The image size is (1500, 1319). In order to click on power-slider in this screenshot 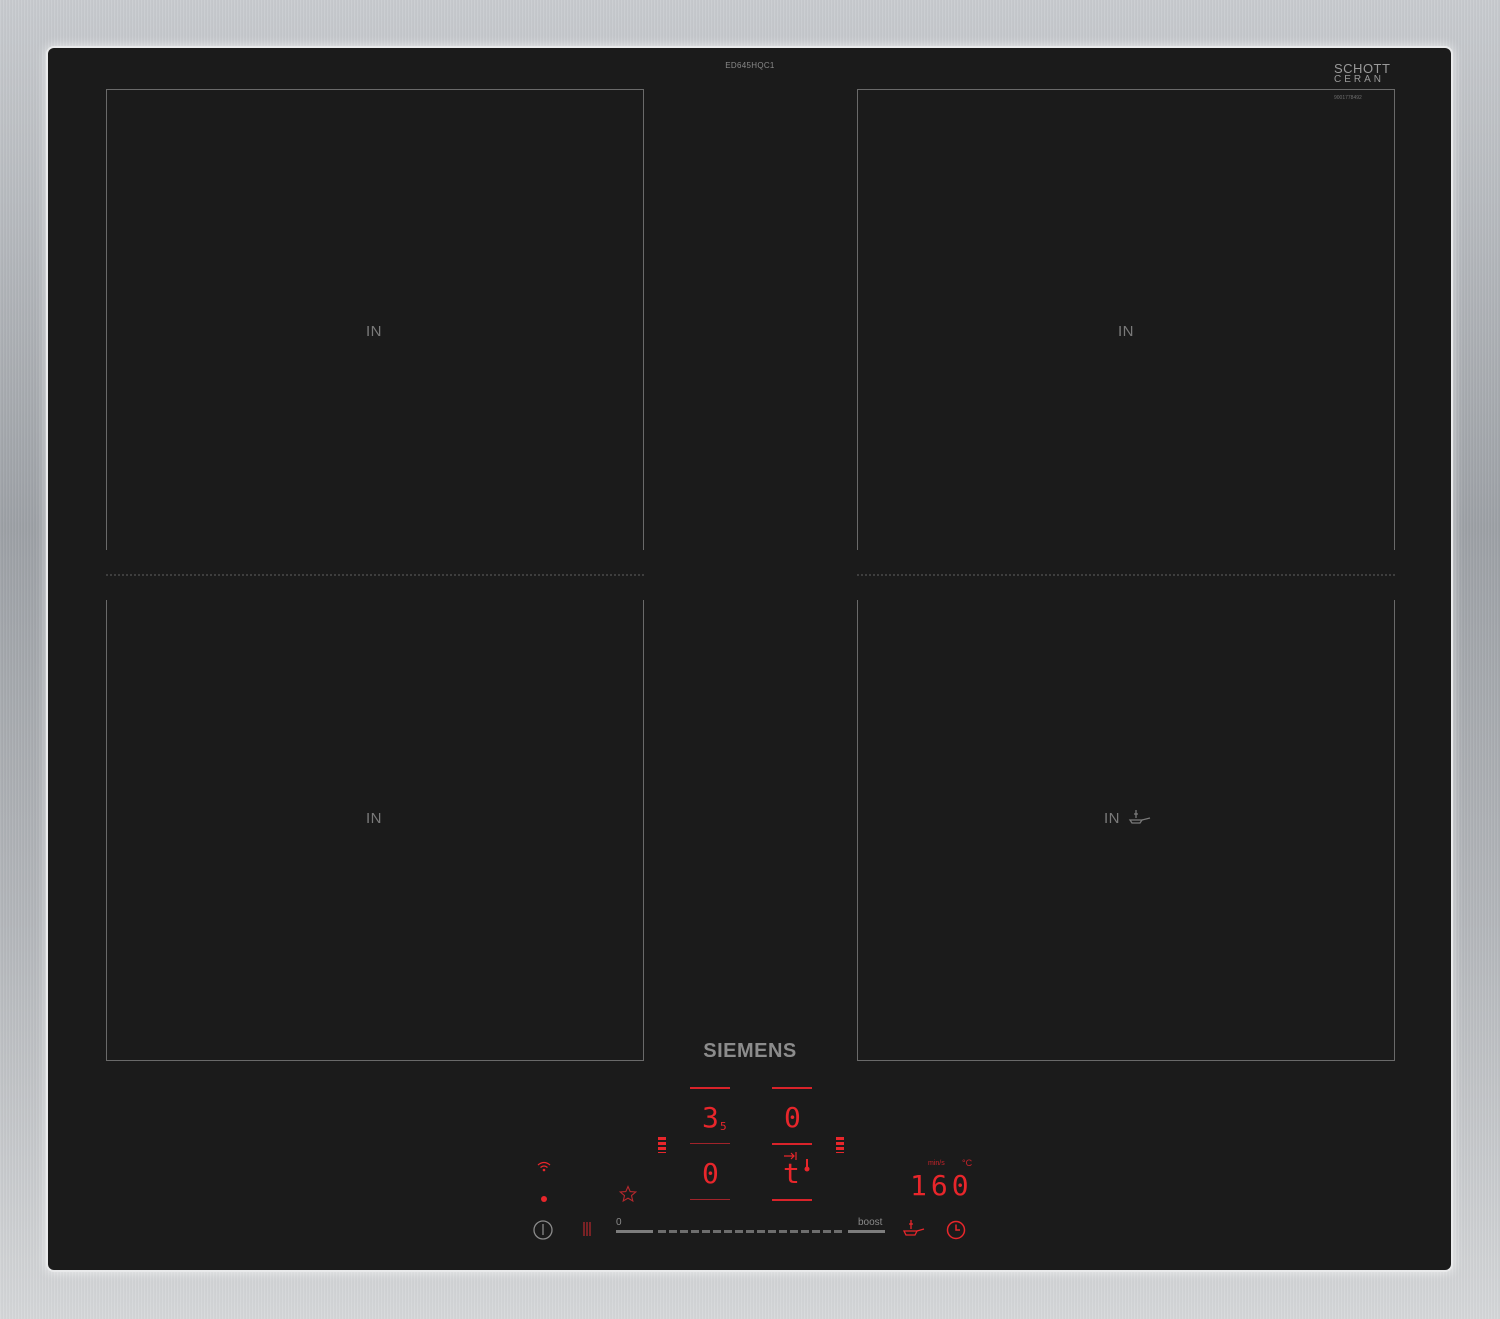, I will do `click(751, 1231)`.